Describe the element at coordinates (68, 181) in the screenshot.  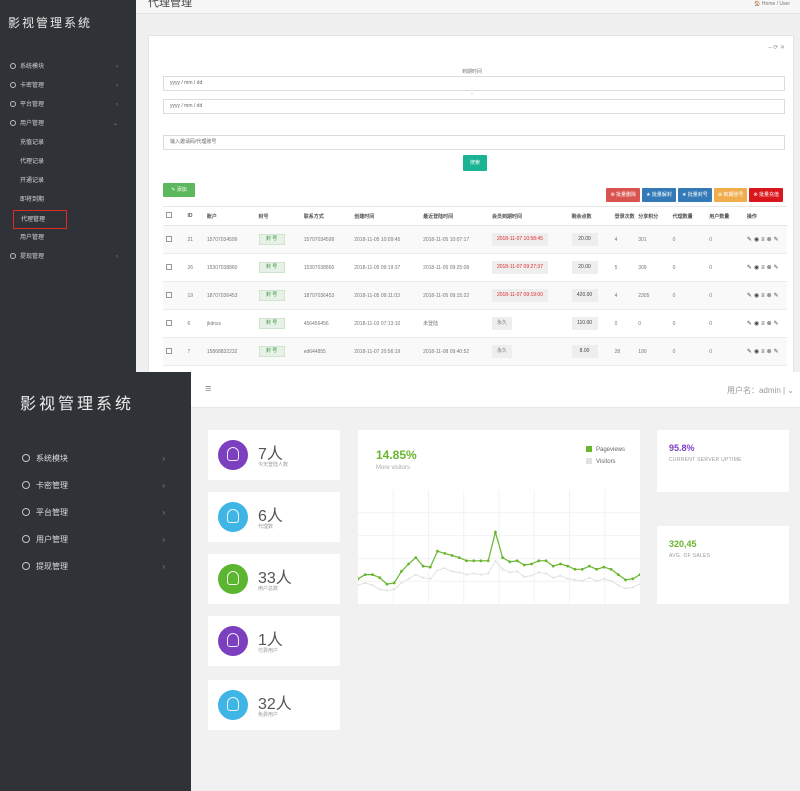
I see `submenu-open-records: 开通记录` at that location.